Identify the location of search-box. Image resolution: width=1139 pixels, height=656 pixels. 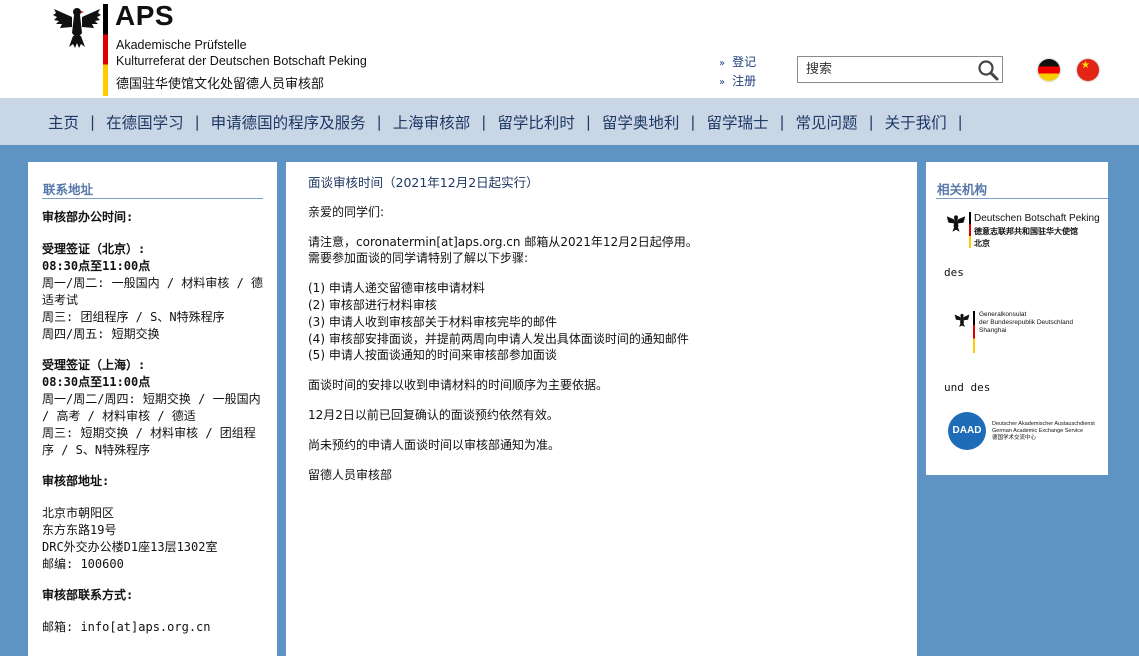
(900, 69).